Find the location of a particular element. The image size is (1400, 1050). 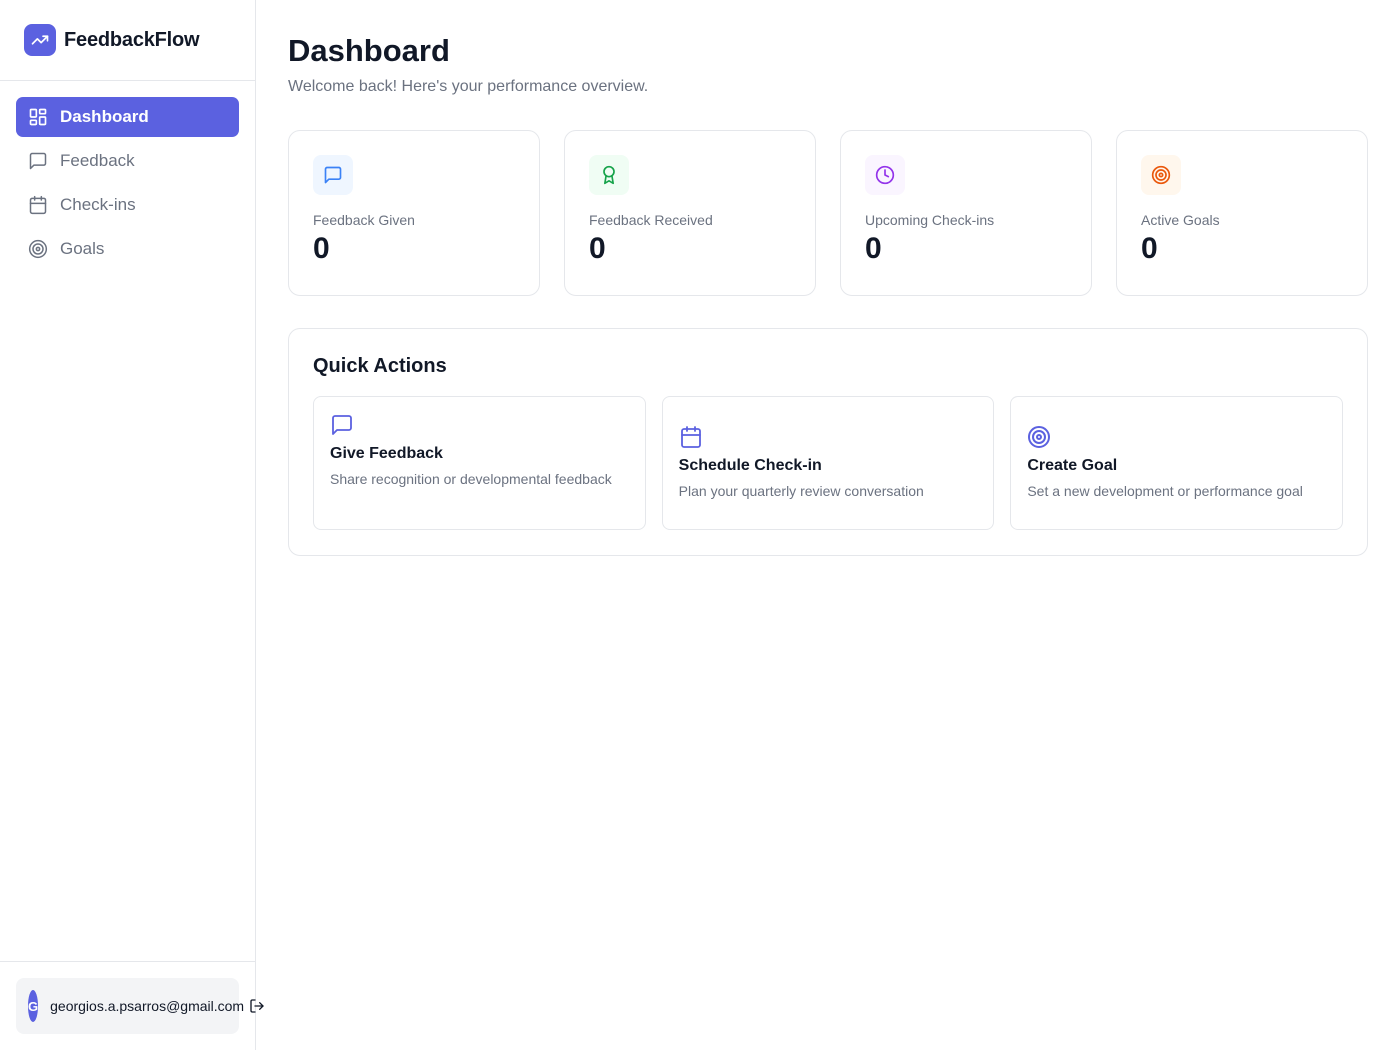

stat-card-feedback-given: Feedback Given 0 is located at coordinates (414, 213).